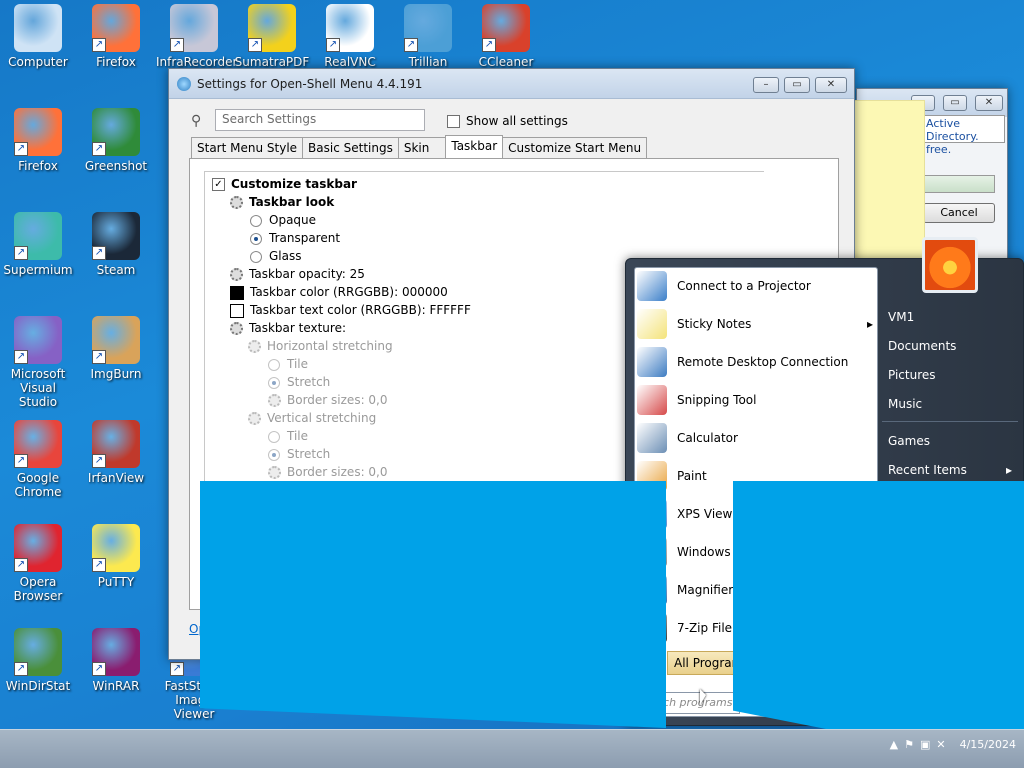 The width and height of the screenshot is (1024, 768). What do you see at coordinates (952, 470) in the screenshot?
I see `start-menu-right-item: Recent Items ▸` at bounding box center [952, 470].